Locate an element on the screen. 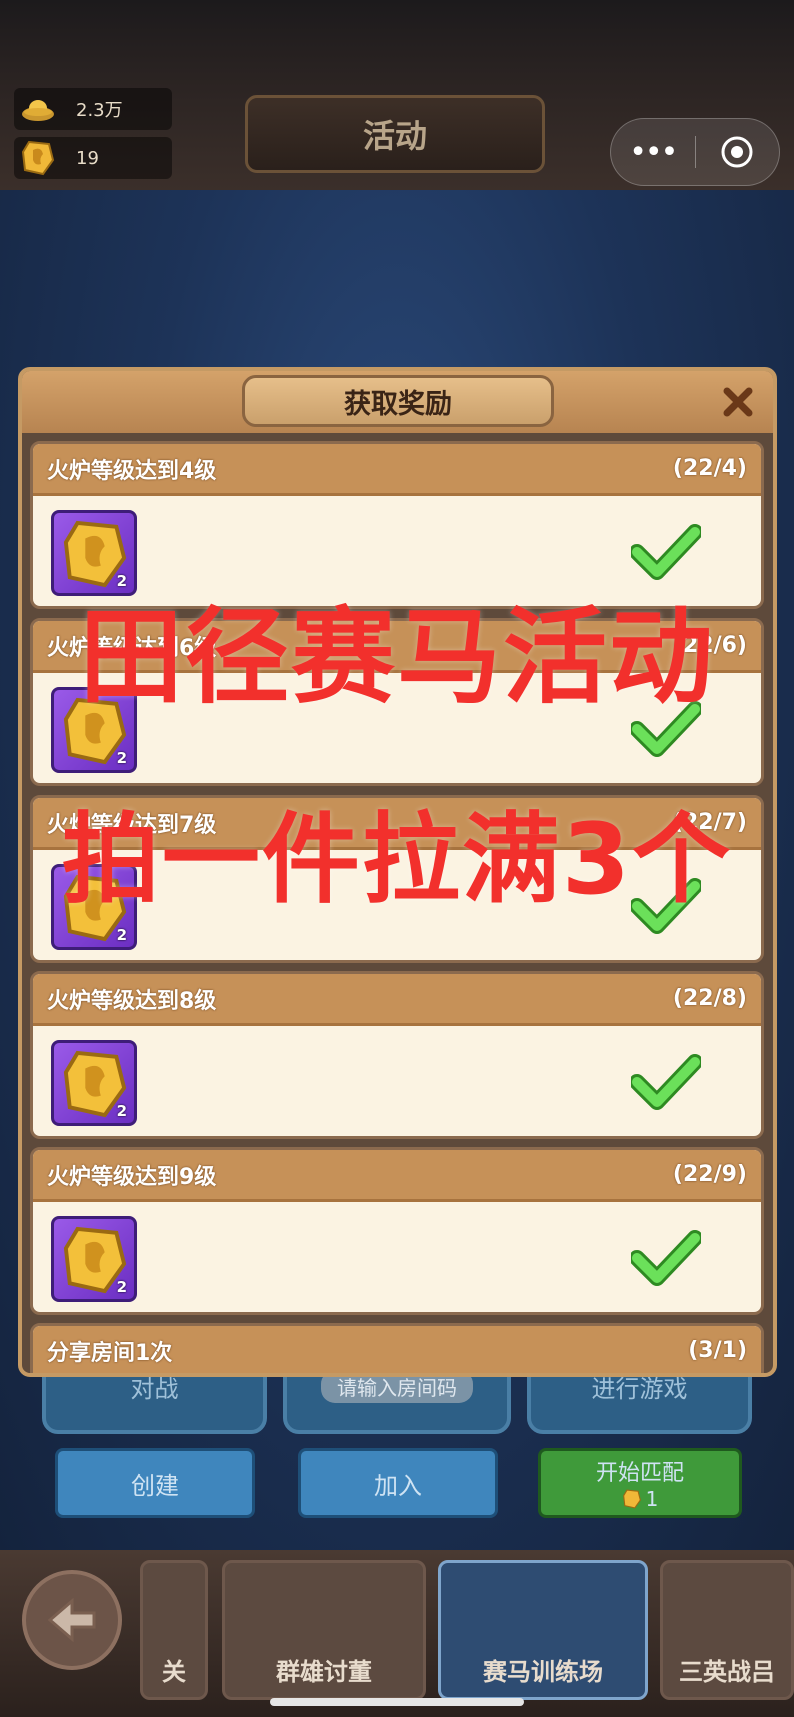 This screenshot has width=794, height=1717. tab-qunxiong-label: 群雄讨董 is located at coordinates (324, 1672).